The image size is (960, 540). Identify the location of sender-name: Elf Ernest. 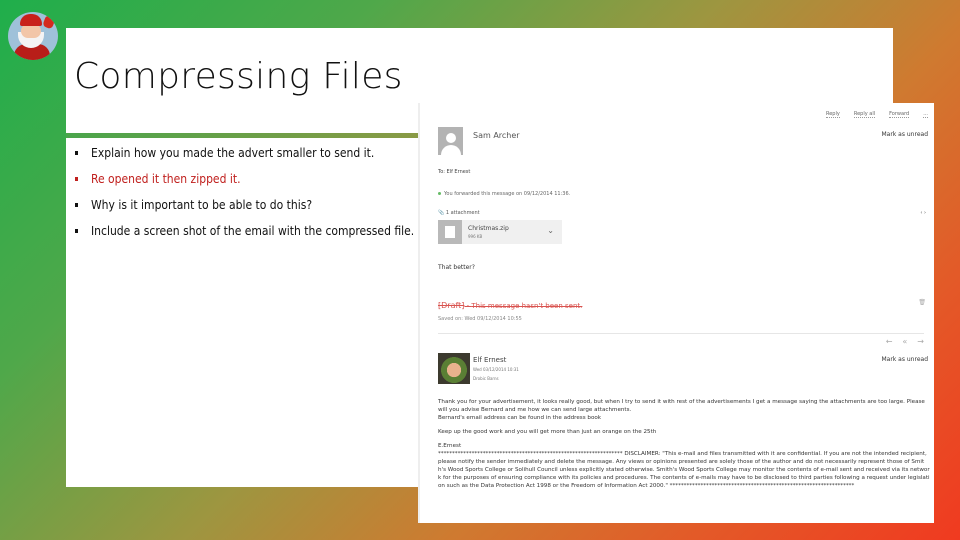
(490, 360).